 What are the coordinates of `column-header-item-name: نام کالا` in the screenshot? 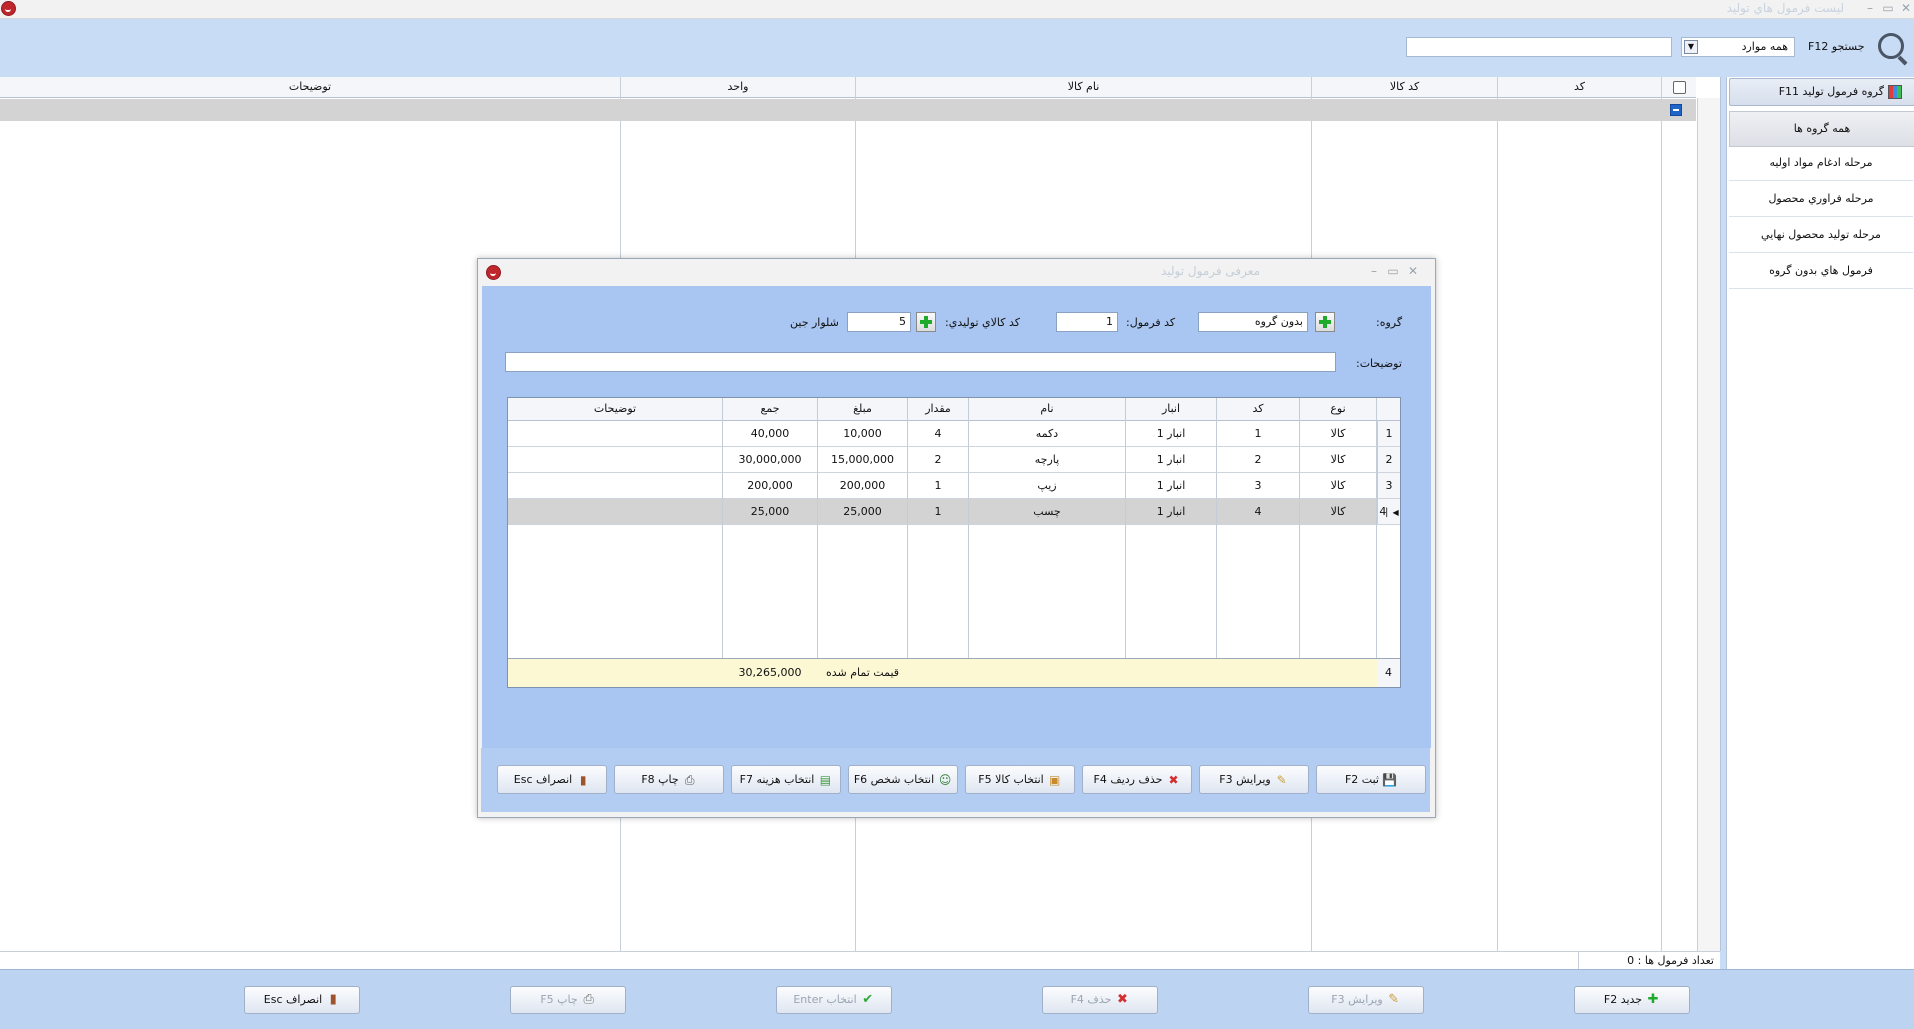 It's located at (1083, 87).